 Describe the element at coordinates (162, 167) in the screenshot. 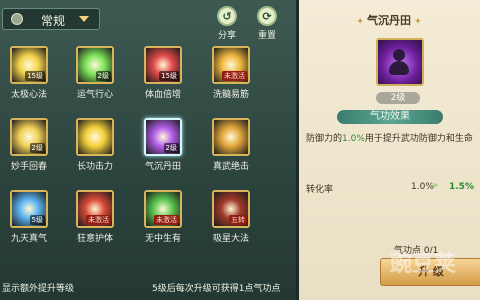

I see `skill-name: 气沉丹田` at that location.